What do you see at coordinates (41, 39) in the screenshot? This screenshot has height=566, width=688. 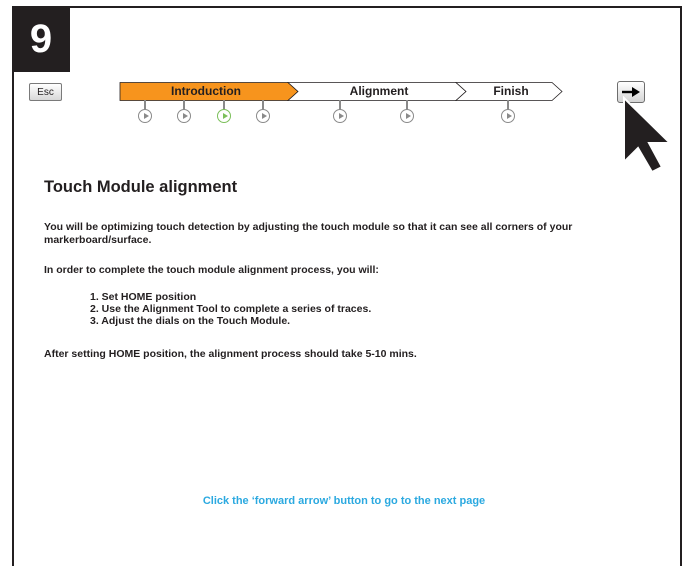 I see `step-number-badge: 9` at bounding box center [41, 39].